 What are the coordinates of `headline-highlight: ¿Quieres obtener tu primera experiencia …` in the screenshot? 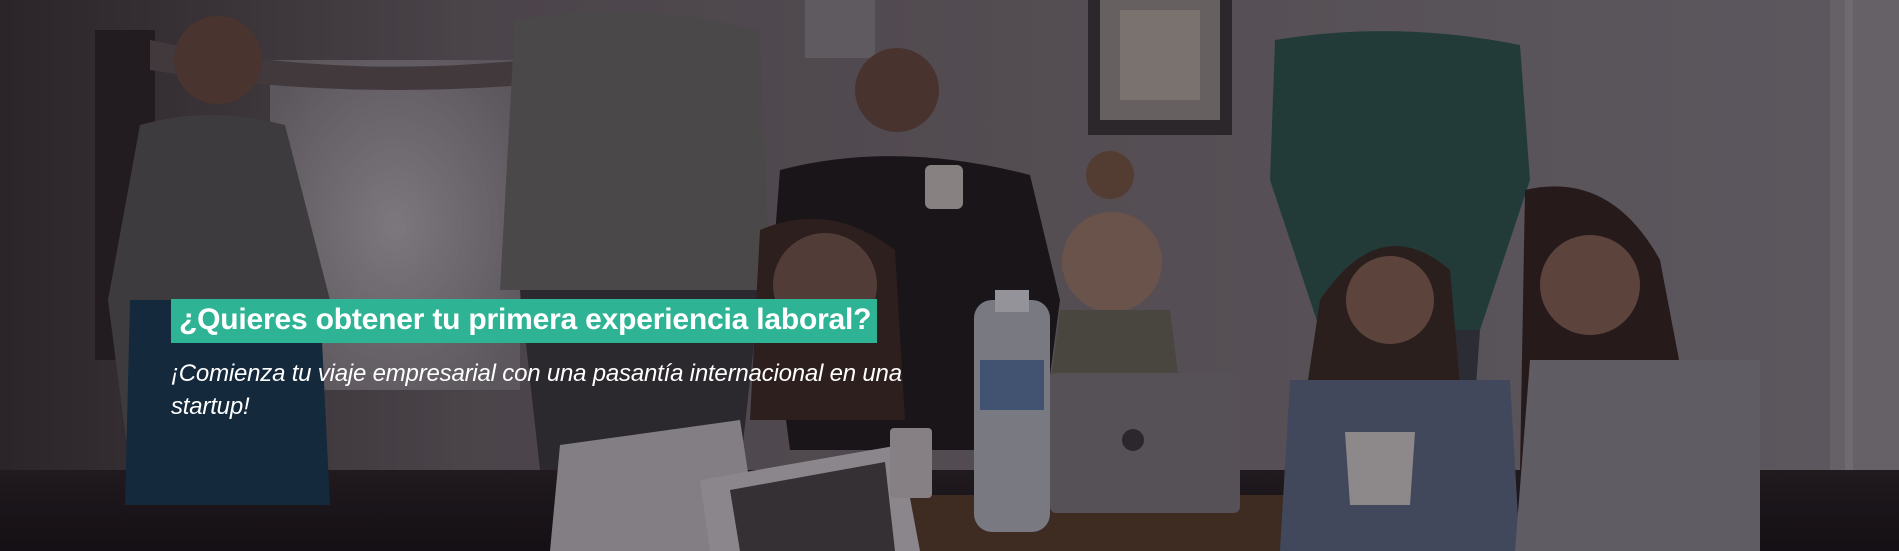 It's located at (524, 321).